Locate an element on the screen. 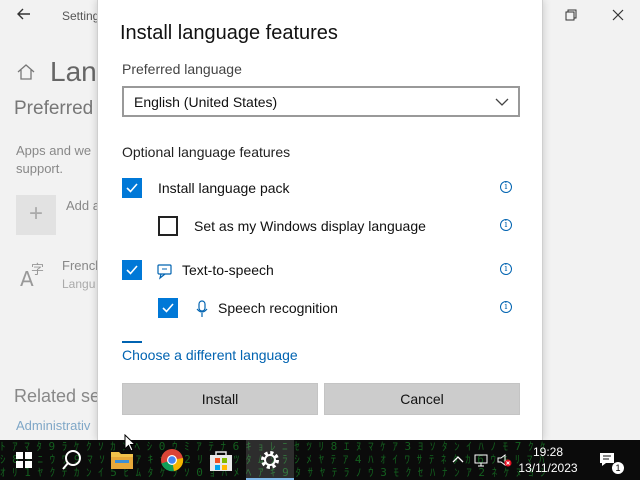 The height and width of the screenshot is (480, 640). microphone-icon is located at coordinates (202, 309).